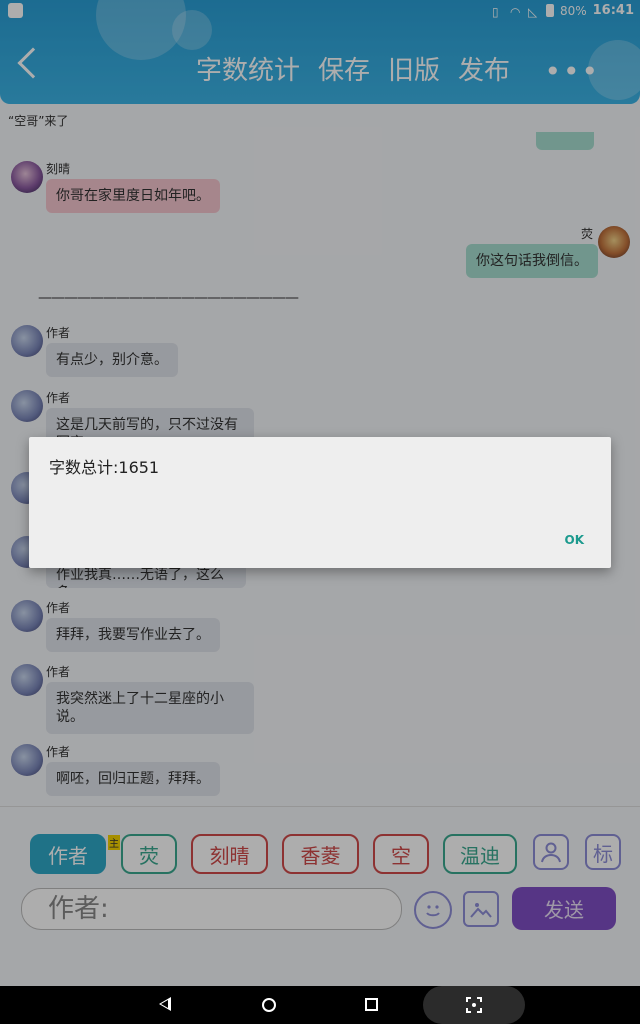  Describe the element at coordinates (320, 502) in the screenshot. I see `word-count-dialog: 字数总计:1651 OK` at that location.